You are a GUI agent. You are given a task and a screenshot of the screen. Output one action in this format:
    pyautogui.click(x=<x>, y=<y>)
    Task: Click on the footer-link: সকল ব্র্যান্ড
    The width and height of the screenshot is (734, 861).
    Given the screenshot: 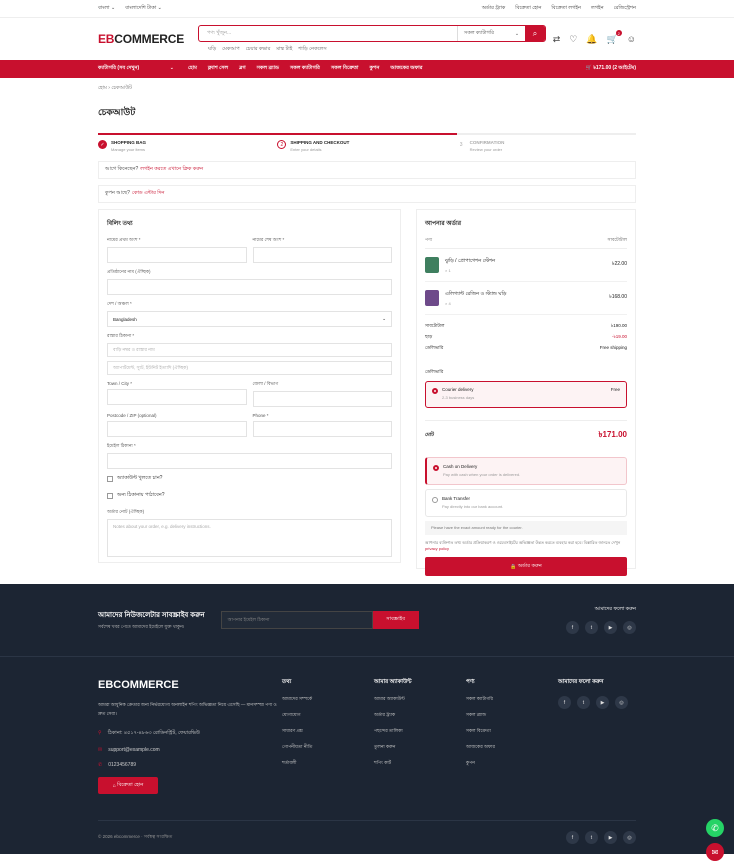 What is the action you would take?
    pyautogui.click(x=512, y=715)
    